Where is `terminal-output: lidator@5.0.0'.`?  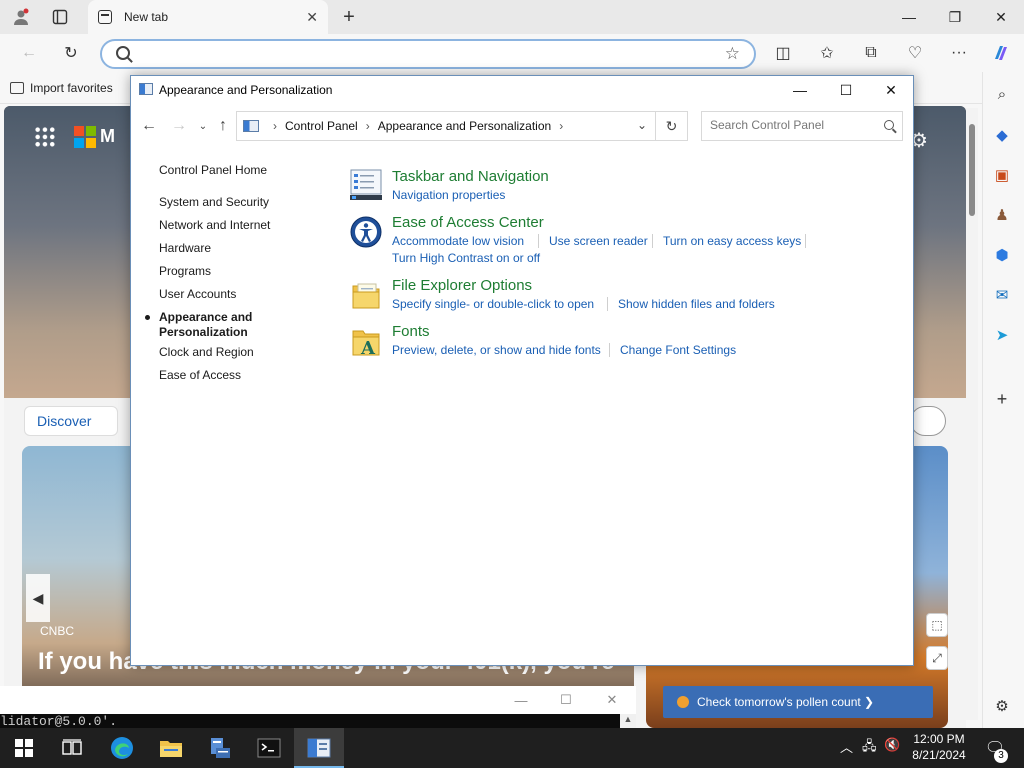
terminal-output: lidator@5.0.0'. is located at coordinates (59, 721).